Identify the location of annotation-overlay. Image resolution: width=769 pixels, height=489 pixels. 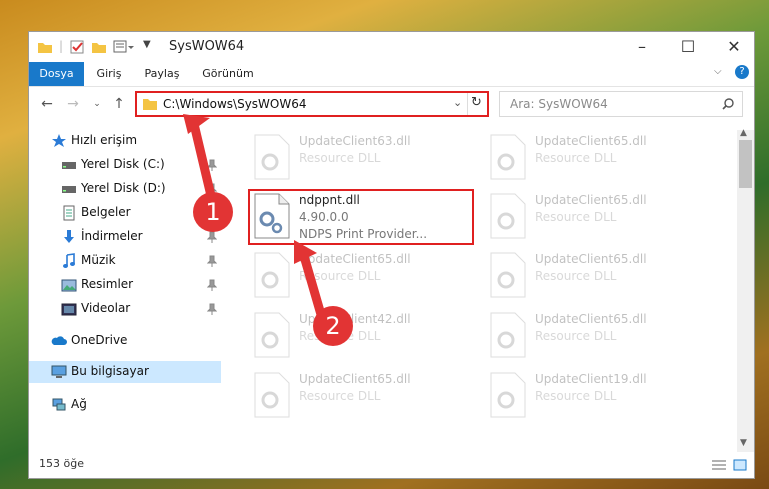
(255, 218).